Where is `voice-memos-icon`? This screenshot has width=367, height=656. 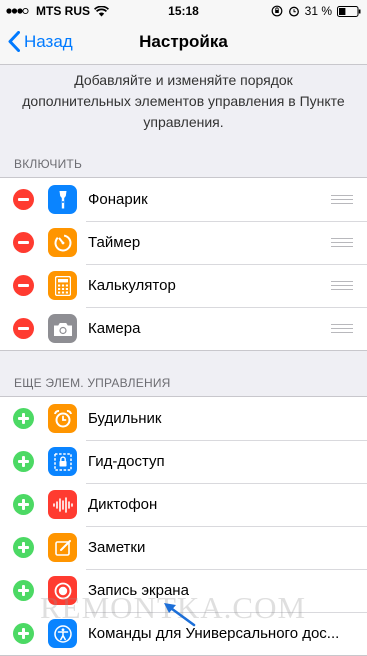
voice-memos-icon is located at coordinates (62, 504).